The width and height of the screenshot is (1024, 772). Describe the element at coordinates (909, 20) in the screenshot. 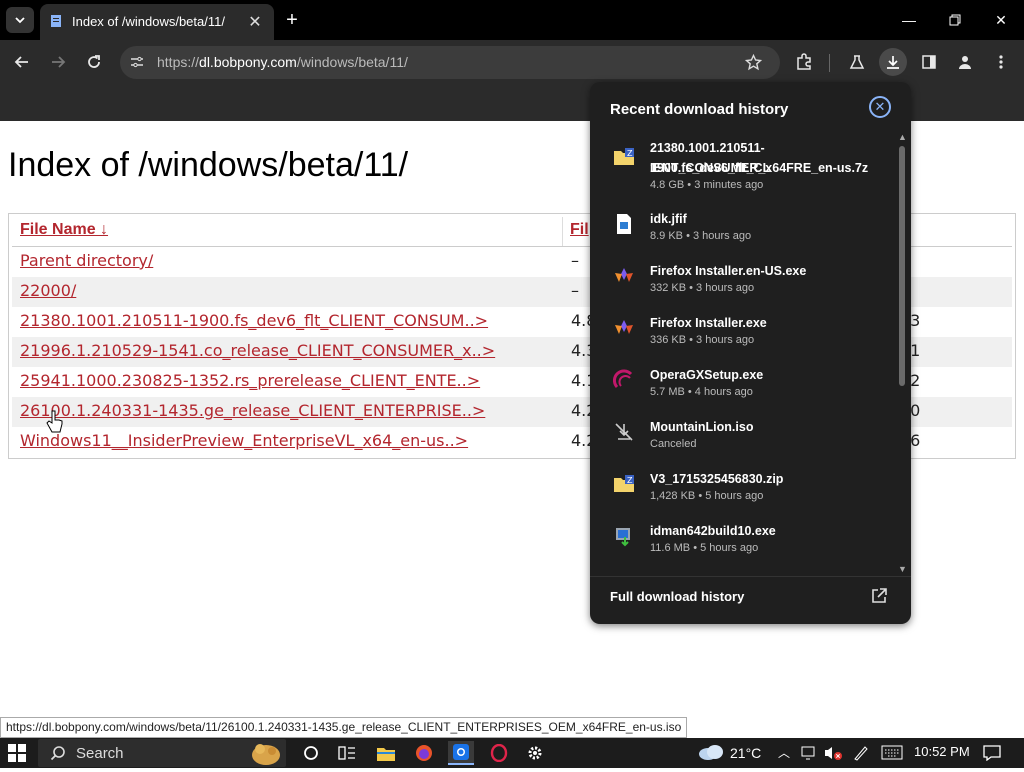

I see `minimize-button: —` at that location.